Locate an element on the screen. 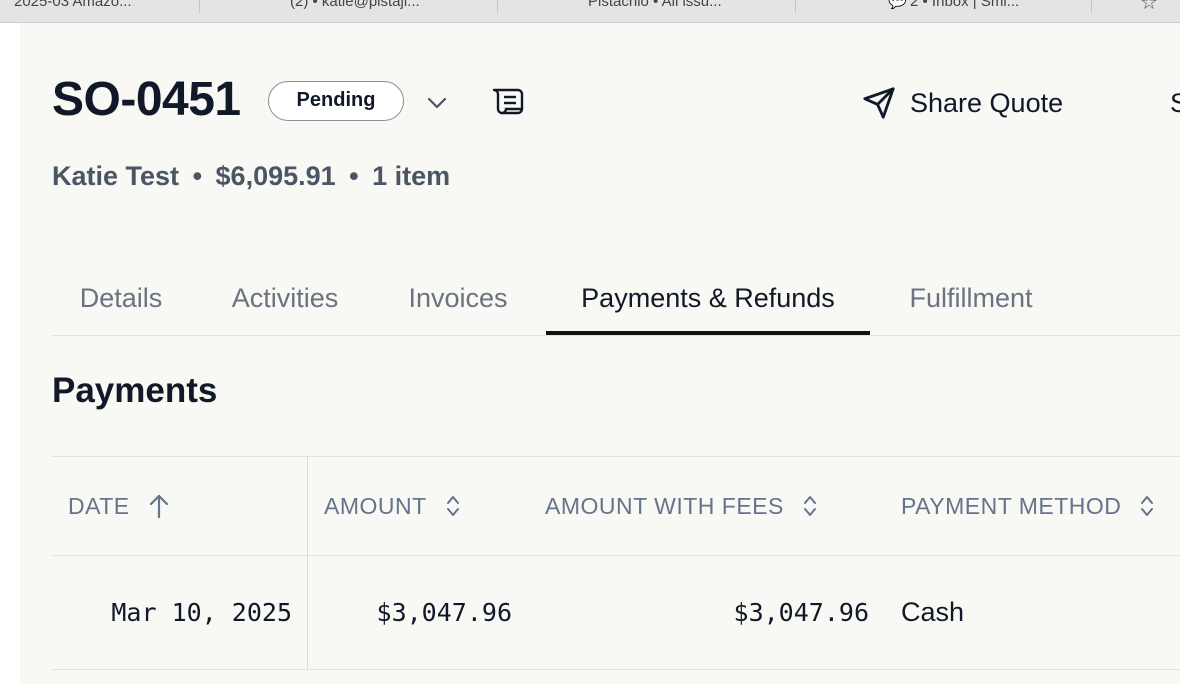 This screenshot has height=684, width=1180. order-total: $6,095.91 is located at coordinates (275, 176).